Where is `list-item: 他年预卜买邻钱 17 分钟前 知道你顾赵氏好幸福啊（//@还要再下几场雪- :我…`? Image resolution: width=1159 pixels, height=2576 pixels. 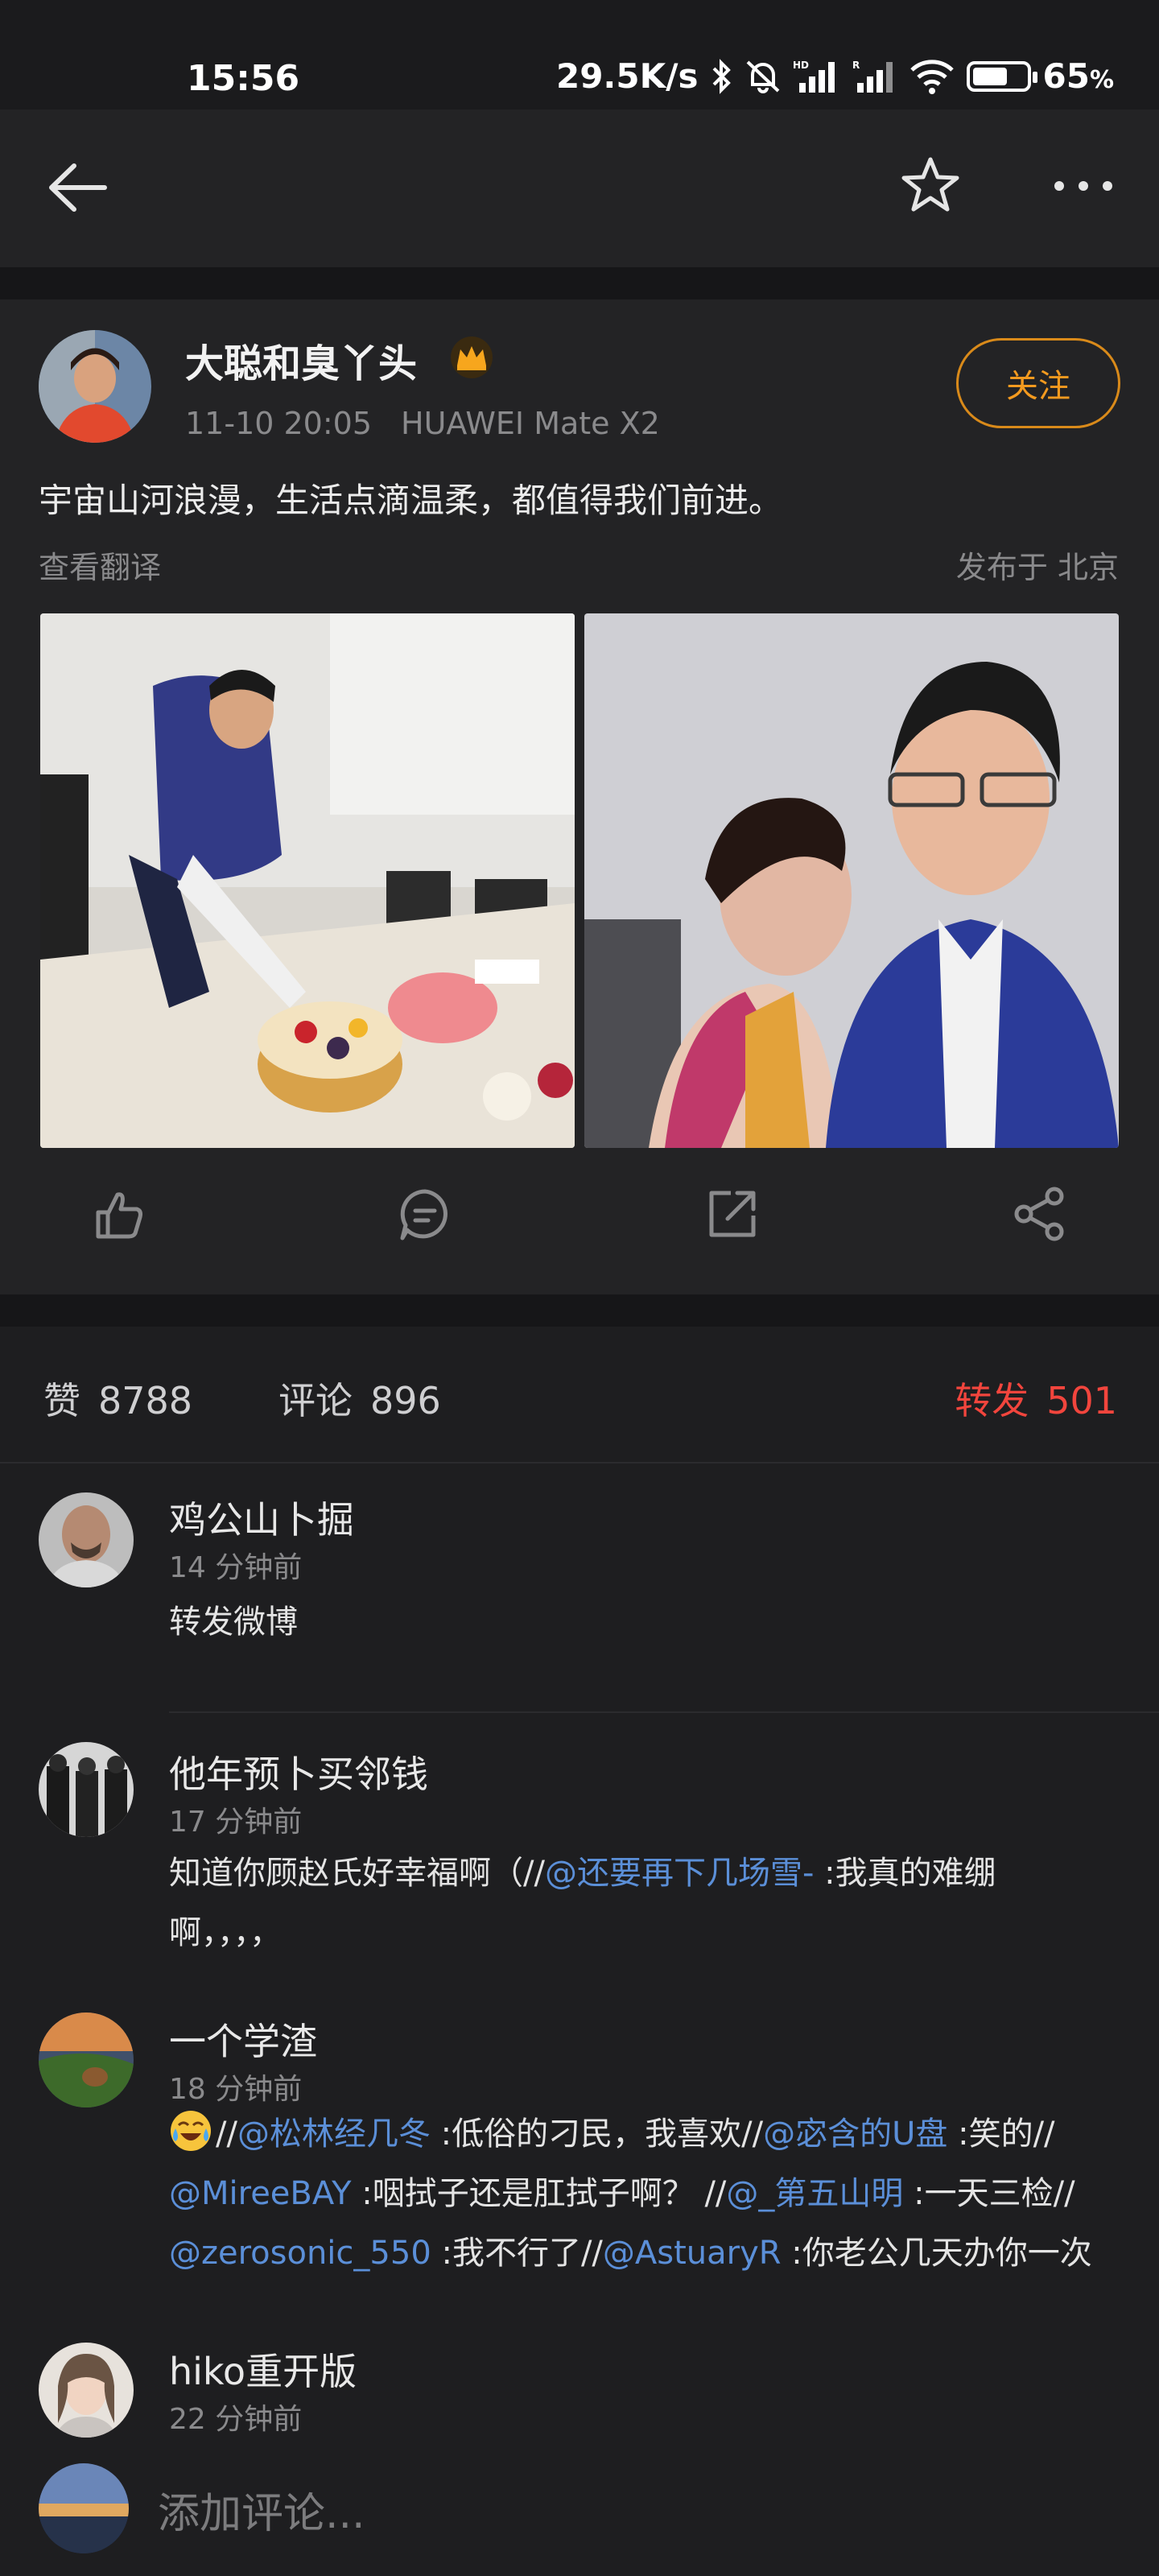
list-item: 他年预卜买邻钱 17 分钟前 知道你顾赵氏好幸福啊（//@还要再下几场雪- :我… is located at coordinates (579, 1842).